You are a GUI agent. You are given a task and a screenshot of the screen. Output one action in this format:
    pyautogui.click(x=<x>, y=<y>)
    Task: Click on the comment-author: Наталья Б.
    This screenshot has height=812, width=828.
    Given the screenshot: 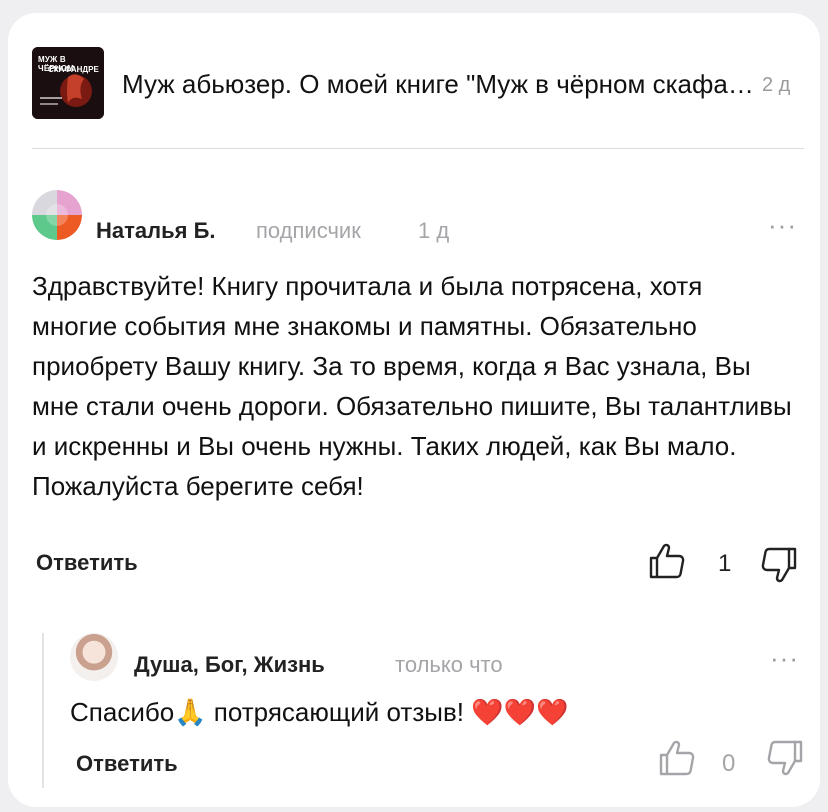 What is the action you would take?
    pyautogui.click(x=156, y=231)
    